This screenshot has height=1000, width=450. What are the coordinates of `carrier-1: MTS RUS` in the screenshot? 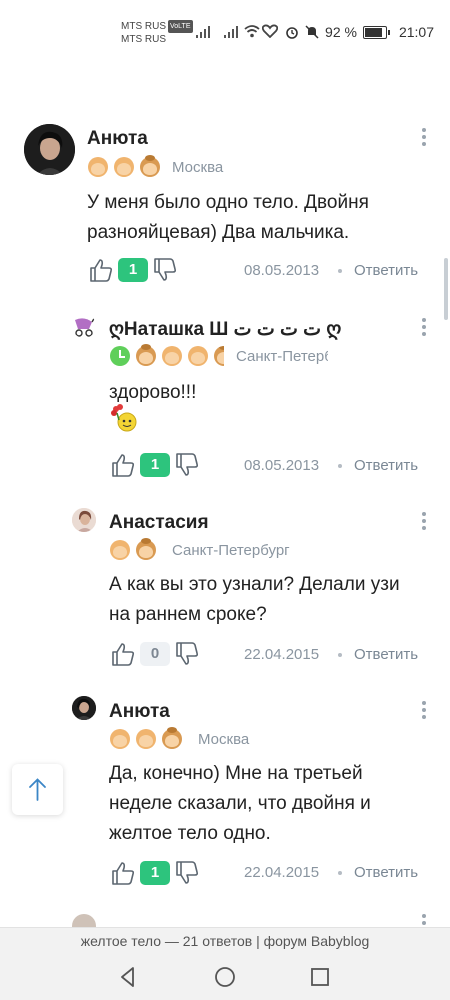 It's located at (143, 26).